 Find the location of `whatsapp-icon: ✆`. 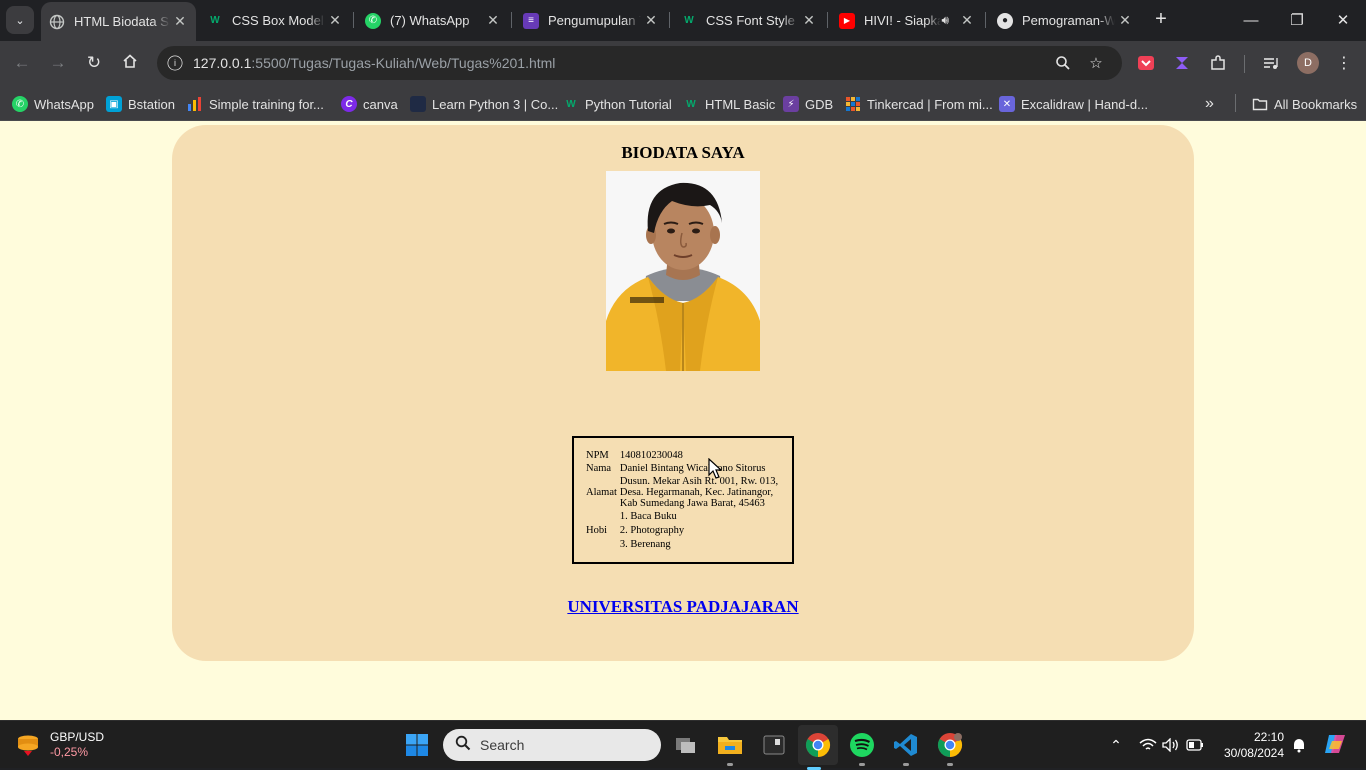

whatsapp-icon: ✆ is located at coordinates (20, 104).